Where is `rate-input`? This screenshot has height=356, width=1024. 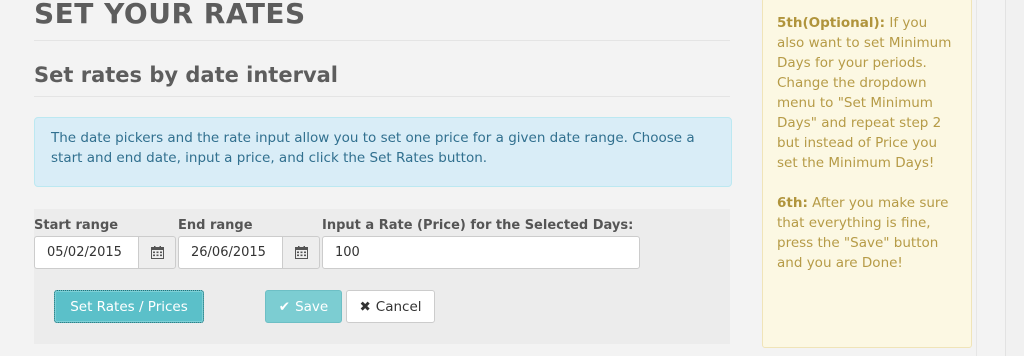 rate-input is located at coordinates (481, 252).